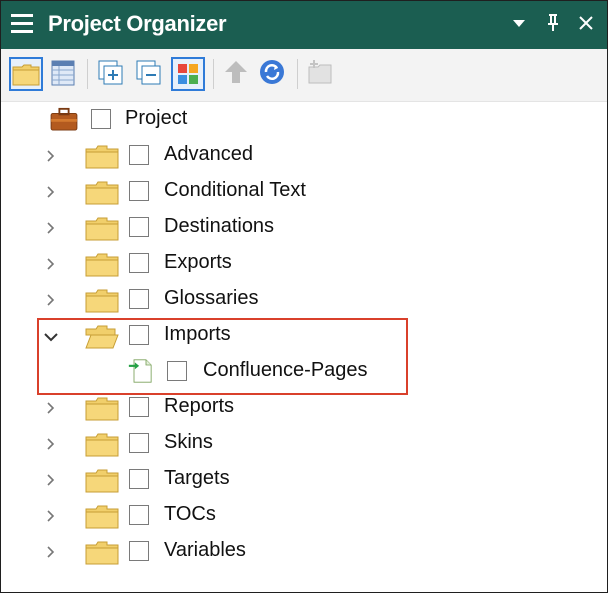  Describe the element at coordinates (553, 26) in the screenshot. I see `pin-icon` at that location.